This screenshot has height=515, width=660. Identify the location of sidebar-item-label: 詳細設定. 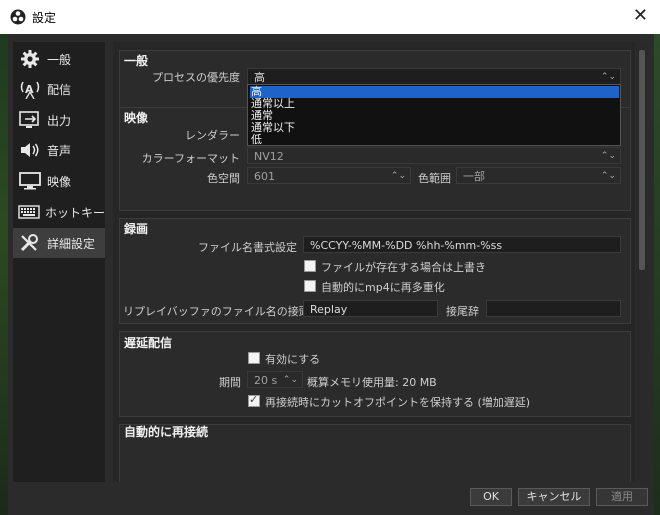
(71, 243).